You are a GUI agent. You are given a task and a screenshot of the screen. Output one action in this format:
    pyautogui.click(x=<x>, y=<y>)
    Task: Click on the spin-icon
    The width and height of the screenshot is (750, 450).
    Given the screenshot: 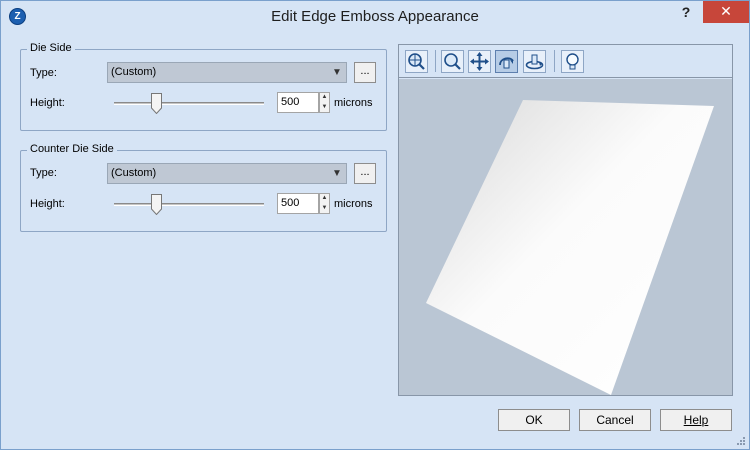 What is the action you would take?
    pyautogui.click(x=534, y=62)
    